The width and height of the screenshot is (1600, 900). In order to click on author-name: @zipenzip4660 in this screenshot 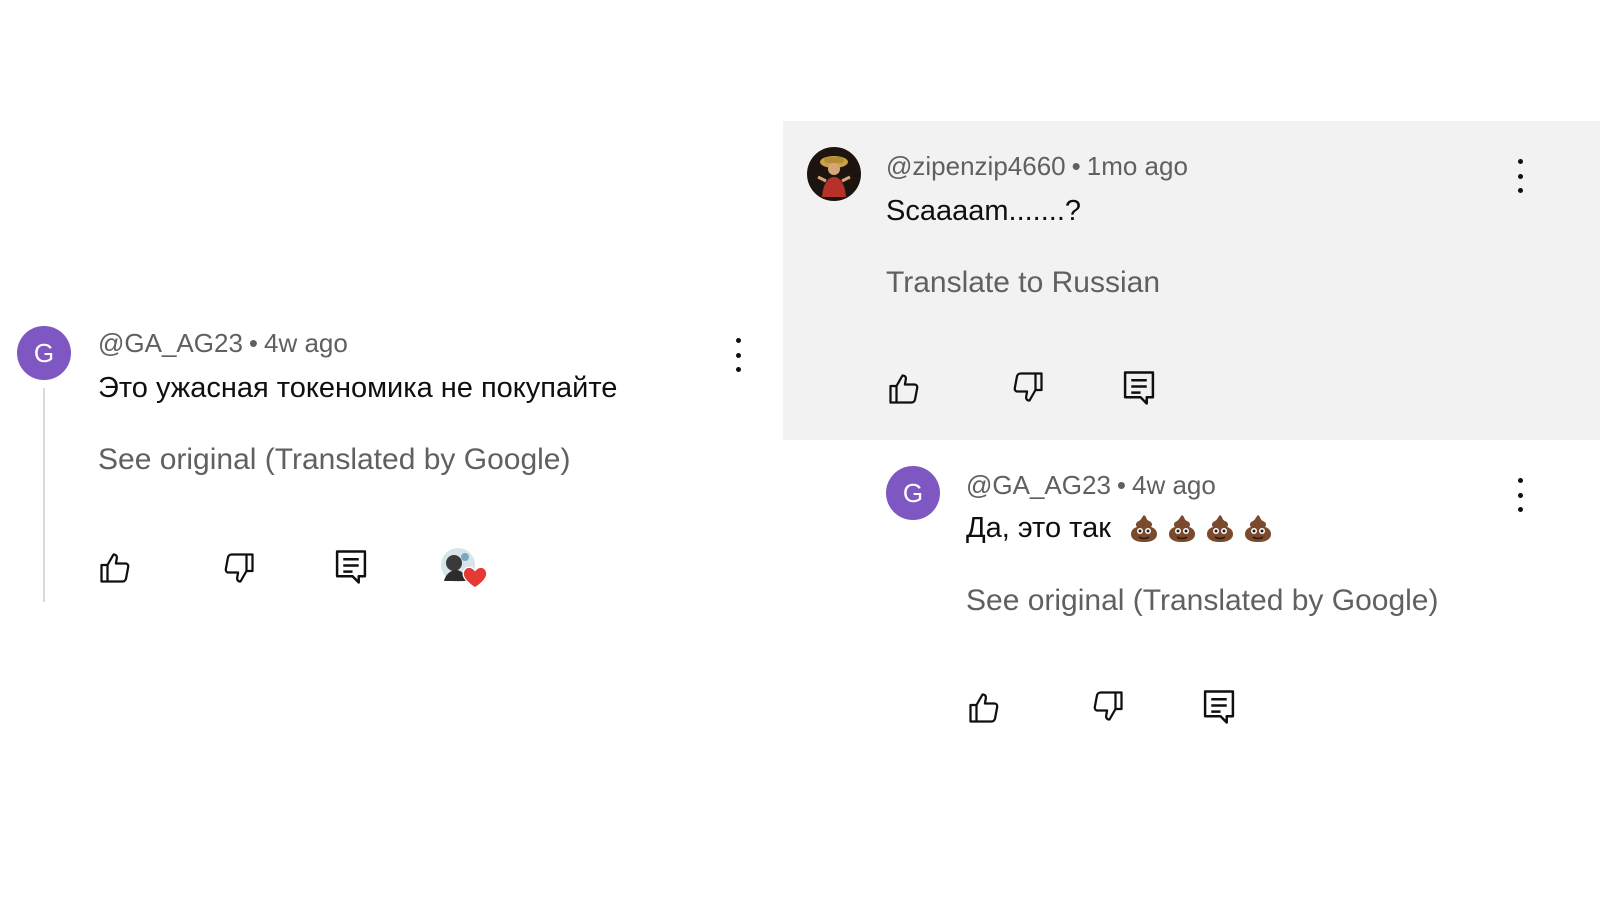, I will do `click(976, 166)`.